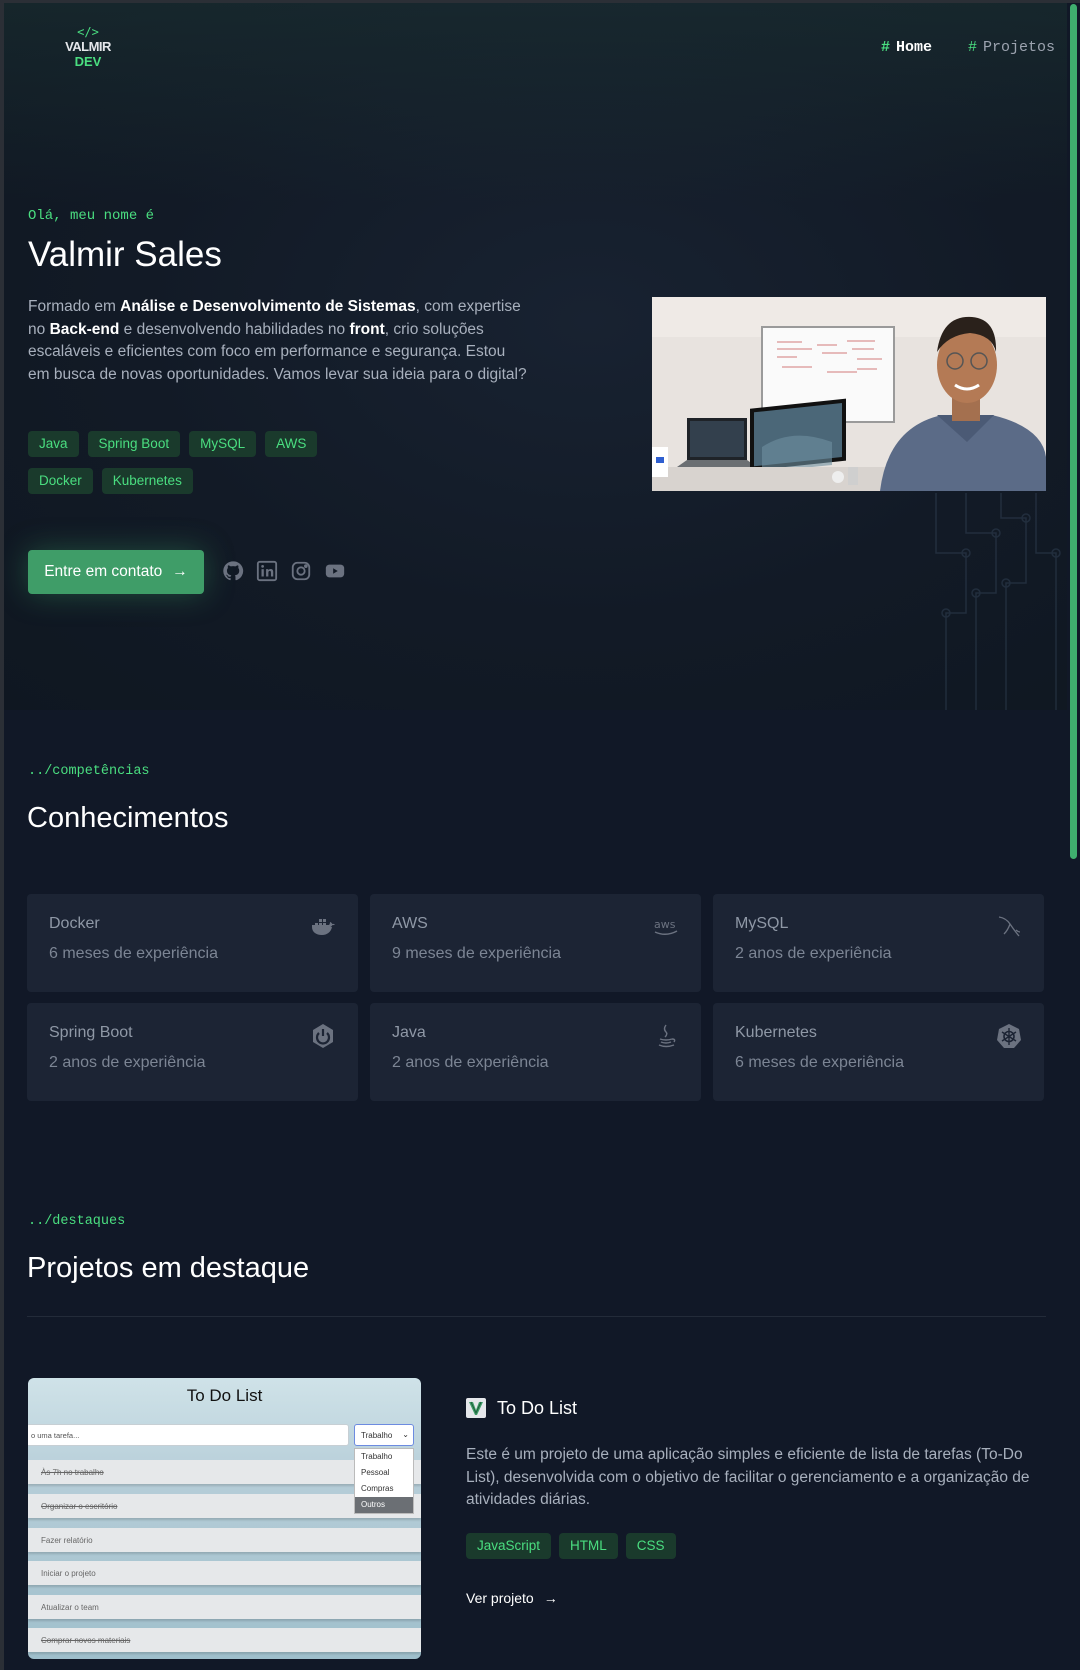 The width and height of the screenshot is (1080, 1670). Describe the element at coordinates (224, 1573) in the screenshot. I see `screenshot-task-row: Iniciar o projeto` at that location.